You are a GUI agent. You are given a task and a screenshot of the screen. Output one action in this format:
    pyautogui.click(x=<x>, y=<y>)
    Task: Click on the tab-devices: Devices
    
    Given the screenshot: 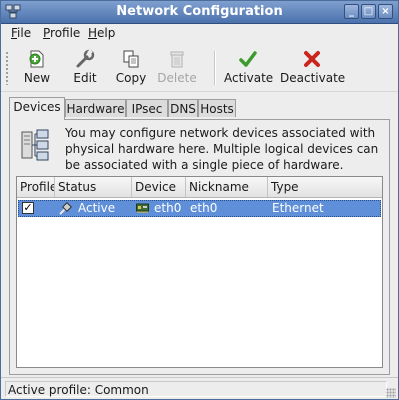 What is the action you would take?
    pyautogui.click(x=37, y=108)
    